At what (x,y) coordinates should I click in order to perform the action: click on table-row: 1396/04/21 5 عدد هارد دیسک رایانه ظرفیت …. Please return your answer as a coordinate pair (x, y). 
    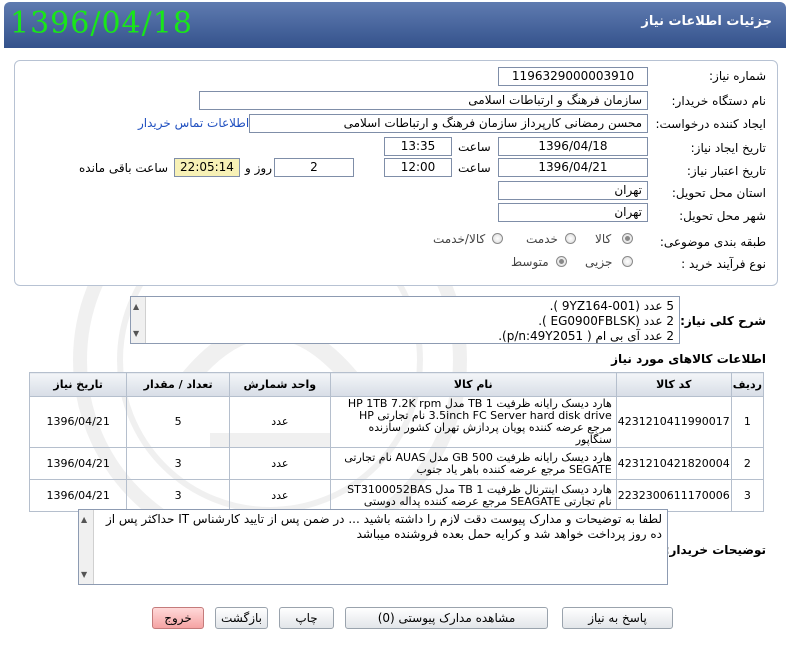
    Looking at the image, I should click on (396, 422).